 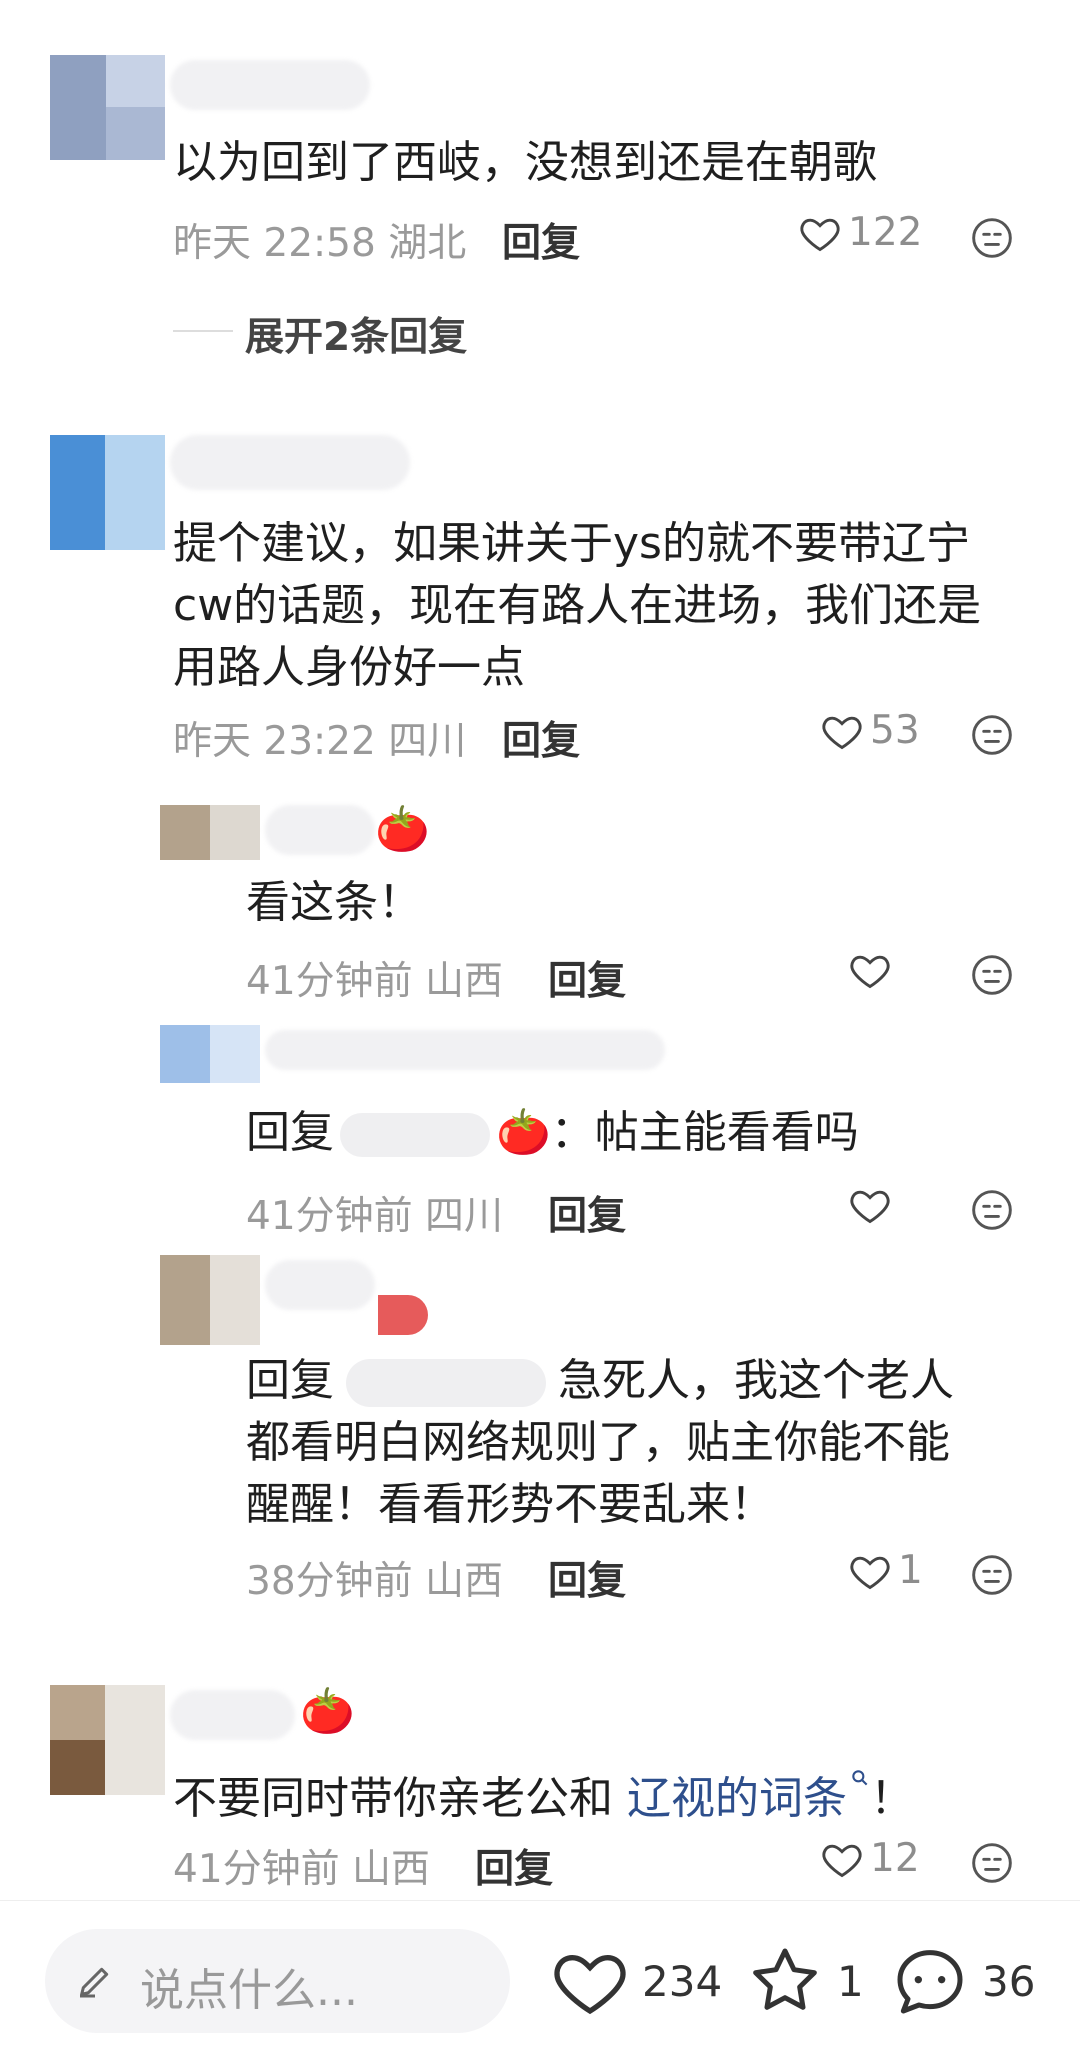 I want to click on like-button: 122, so click(x=860, y=232).